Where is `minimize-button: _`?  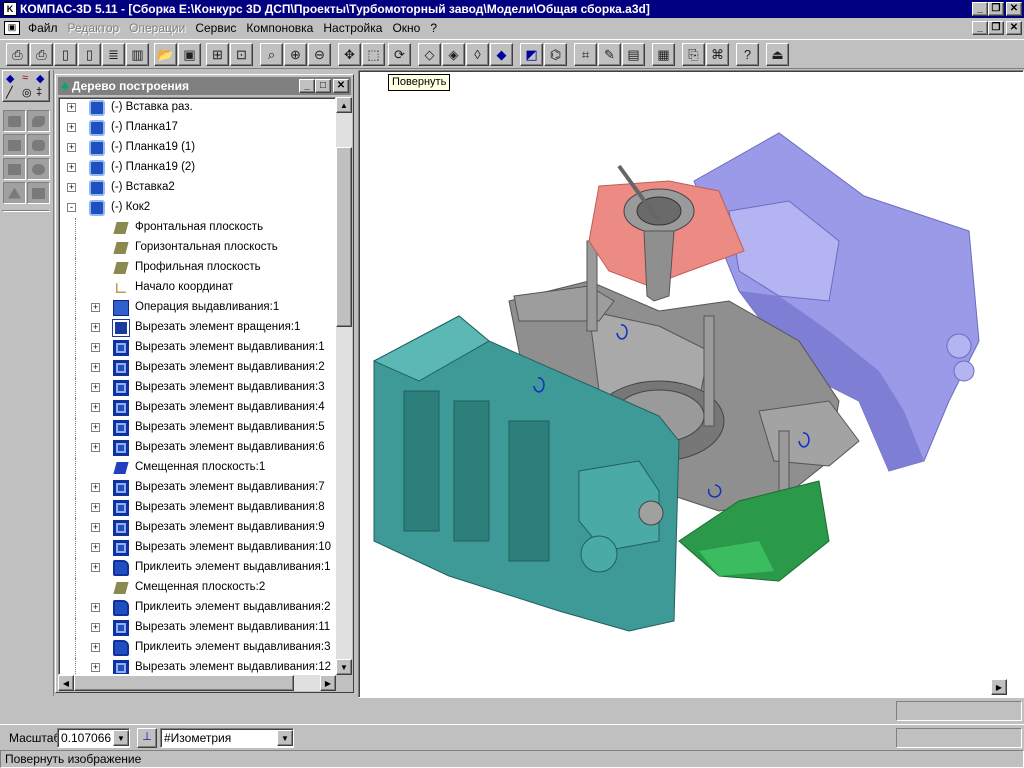
minimize-button: _ is located at coordinates (980, 9).